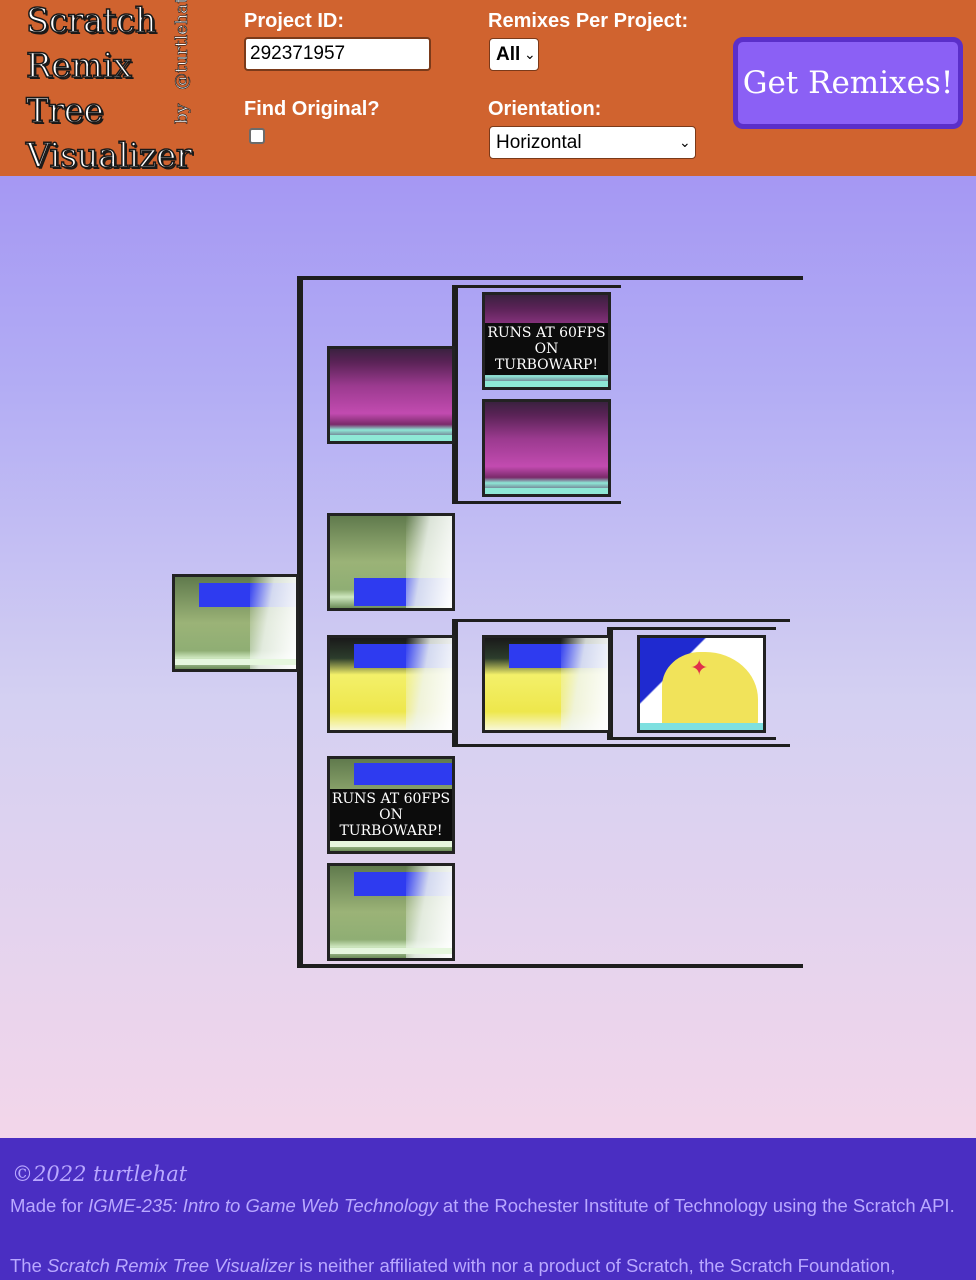 The width and height of the screenshot is (976, 1280). What do you see at coordinates (691, 628) in the screenshot?
I see `tree-branch-sub-3-top` at bounding box center [691, 628].